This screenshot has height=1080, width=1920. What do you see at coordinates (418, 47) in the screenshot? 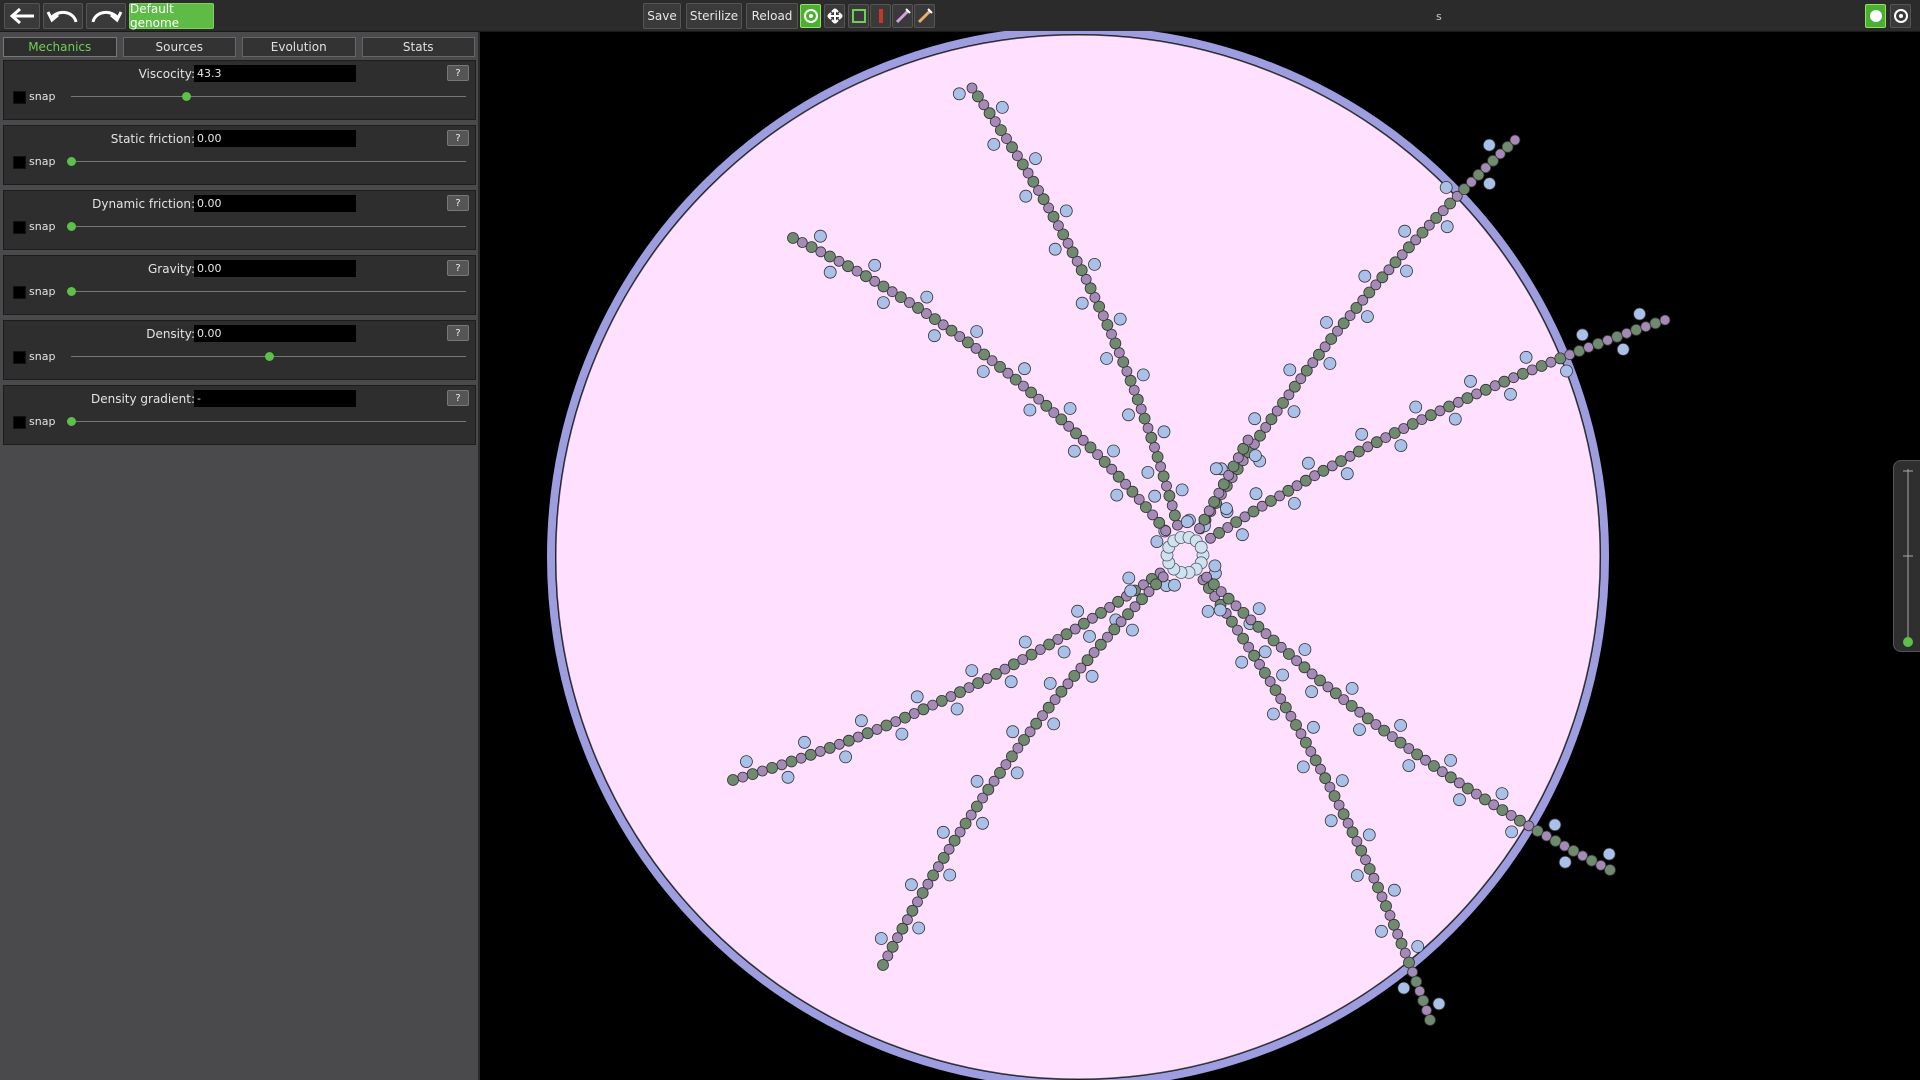
I see `tab-stats: Stats` at bounding box center [418, 47].